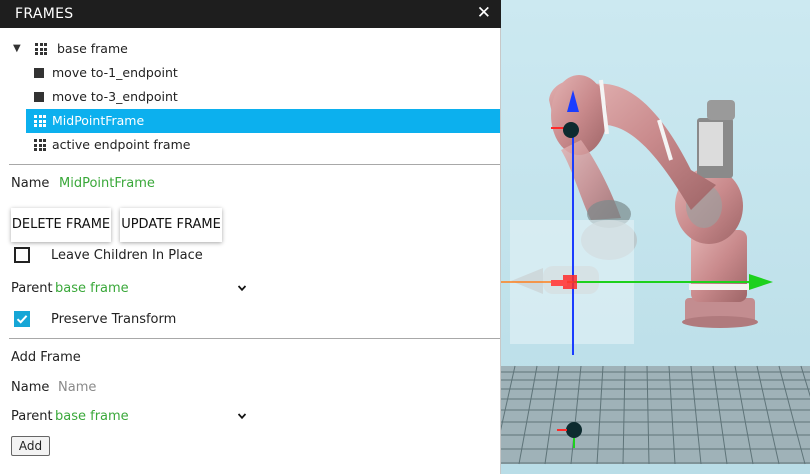 Image resolution: width=810 pixels, height=474 pixels. What do you see at coordinates (171, 225) in the screenshot?
I see `update-frame-button: UPDATE FRAME` at bounding box center [171, 225].